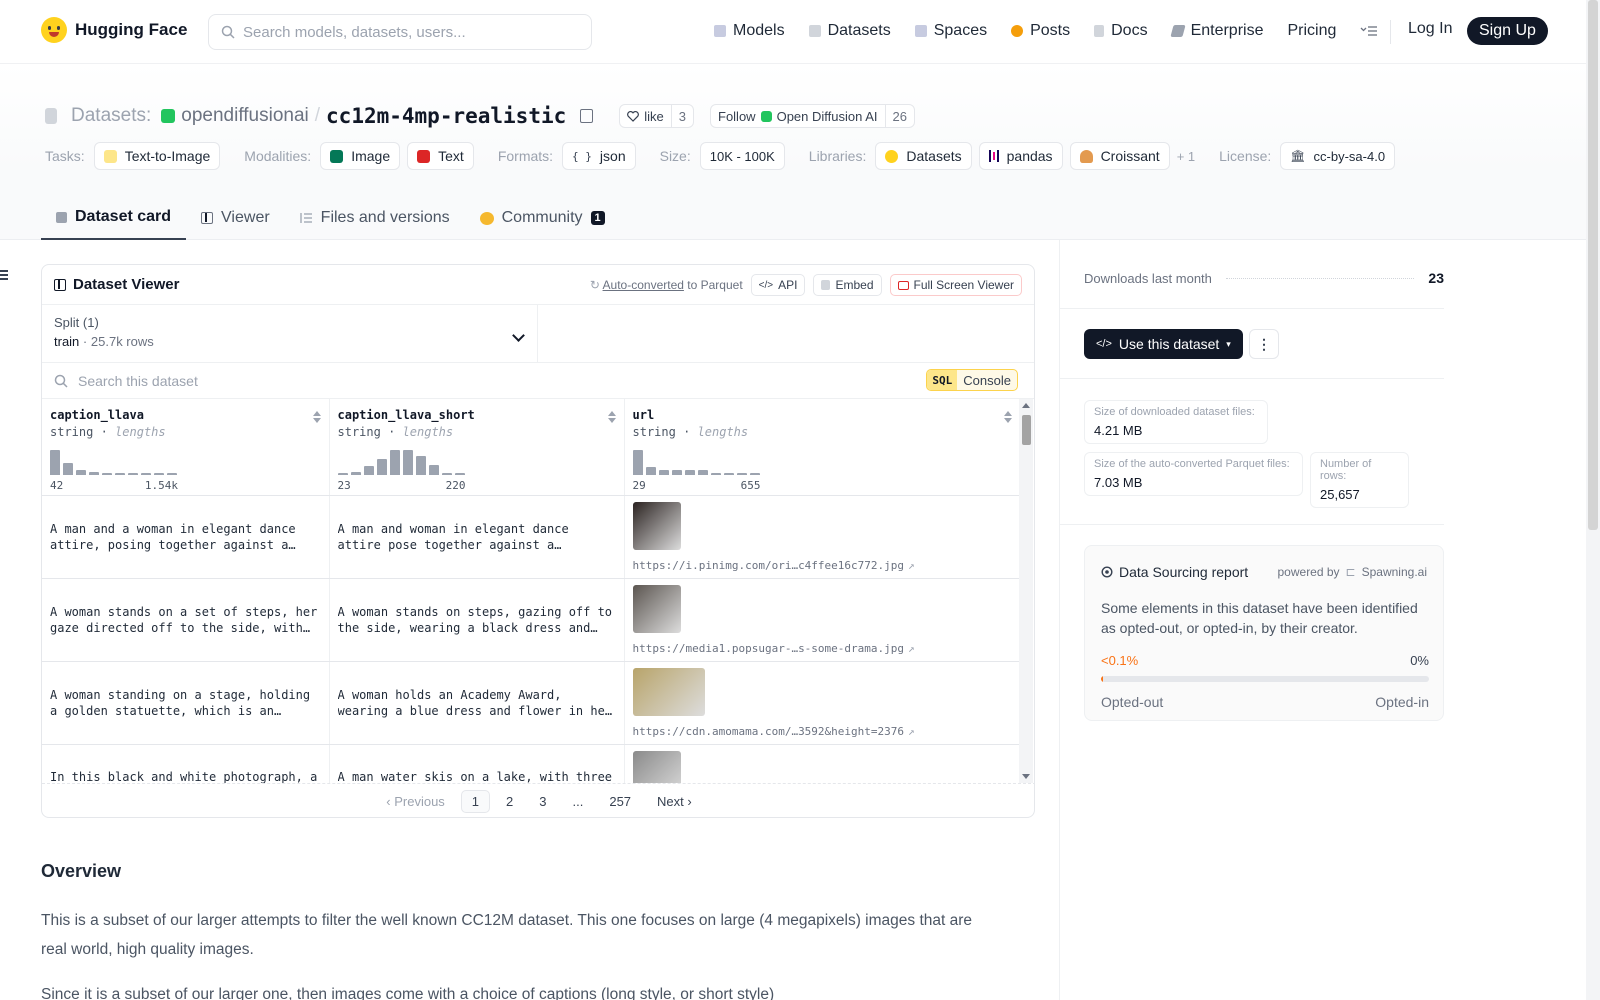 Image resolution: width=1600 pixels, height=1000 pixels. What do you see at coordinates (475, 776) in the screenshot?
I see `cell-text: A man water skis on a lake, with three` at bounding box center [475, 776].